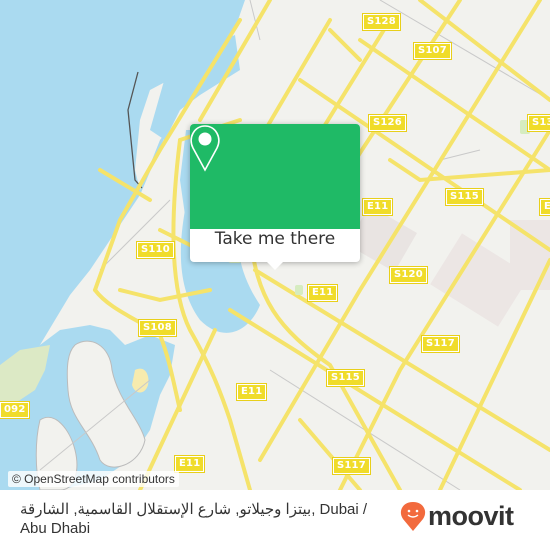  What do you see at coordinates (15, 410) in the screenshot?
I see `road-shield: 092` at bounding box center [15, 410].